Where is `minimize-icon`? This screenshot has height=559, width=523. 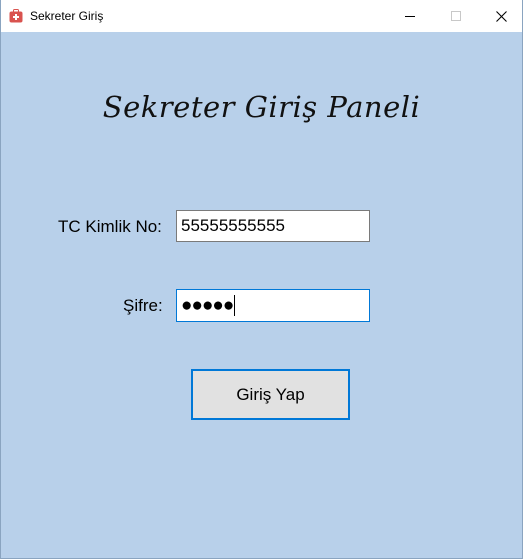
minimize-icon is located at coordinates (410, 16).